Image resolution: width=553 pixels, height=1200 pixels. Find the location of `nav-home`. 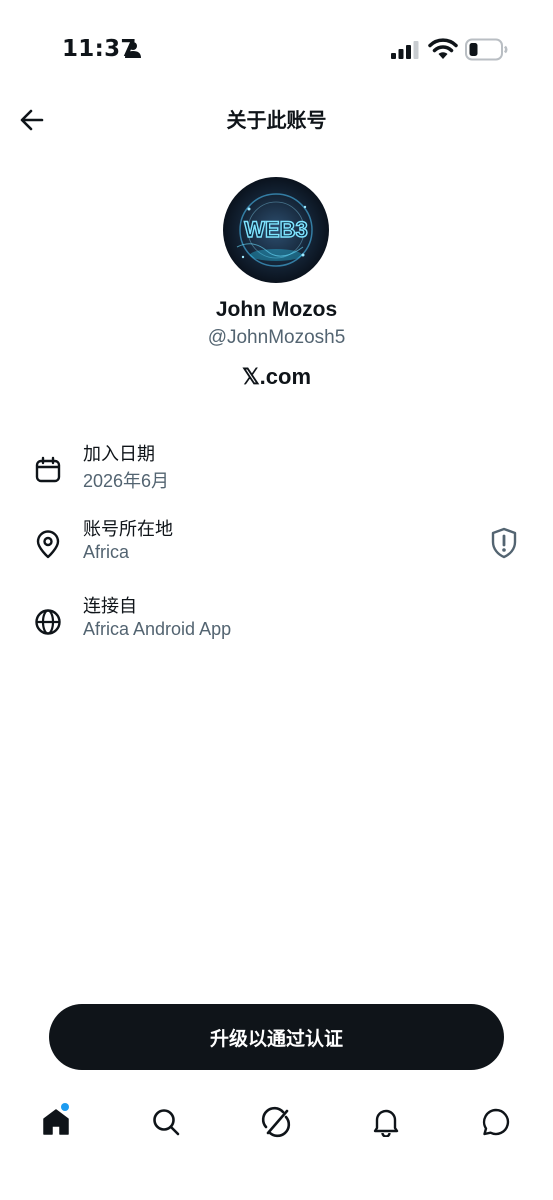

nav-home is located at coordinates (56, 1122).